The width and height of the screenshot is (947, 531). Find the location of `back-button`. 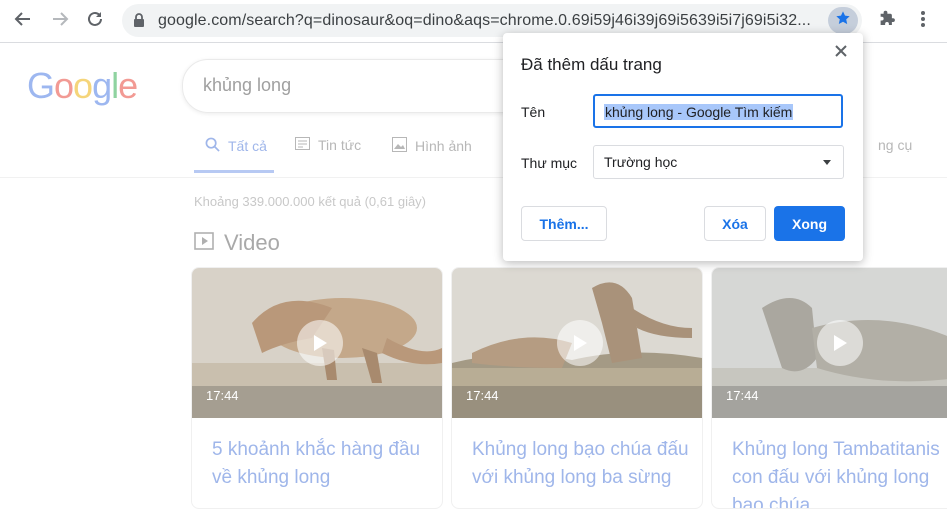

back-button is located at coordinates (23, 21).